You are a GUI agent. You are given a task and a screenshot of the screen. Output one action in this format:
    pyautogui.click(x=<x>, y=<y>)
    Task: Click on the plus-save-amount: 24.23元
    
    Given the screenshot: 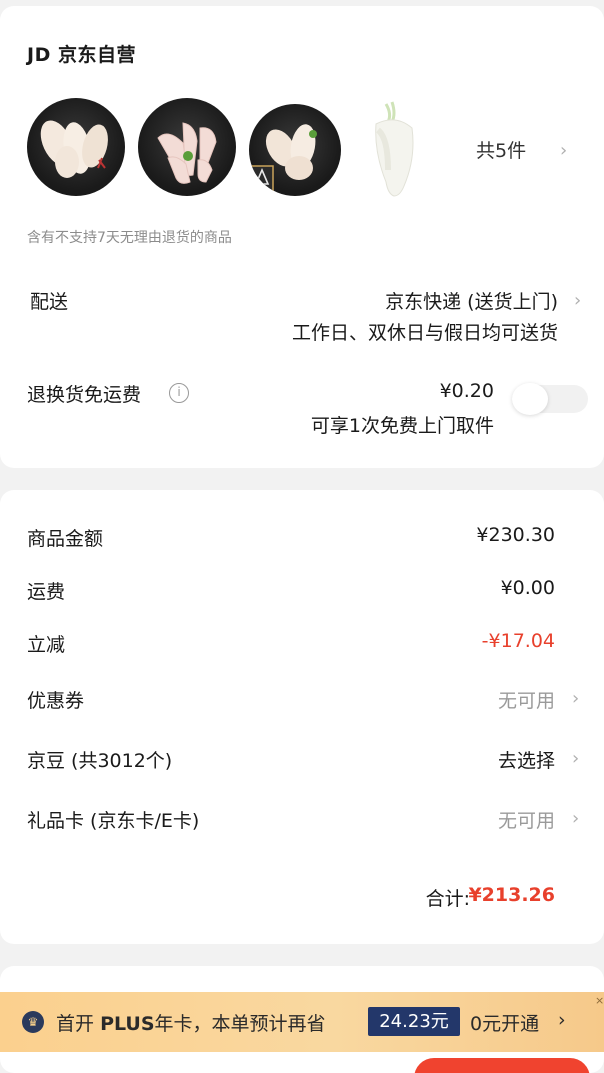 What is the action you would take?
    pyautogui.click(x=414, y=1021)
    